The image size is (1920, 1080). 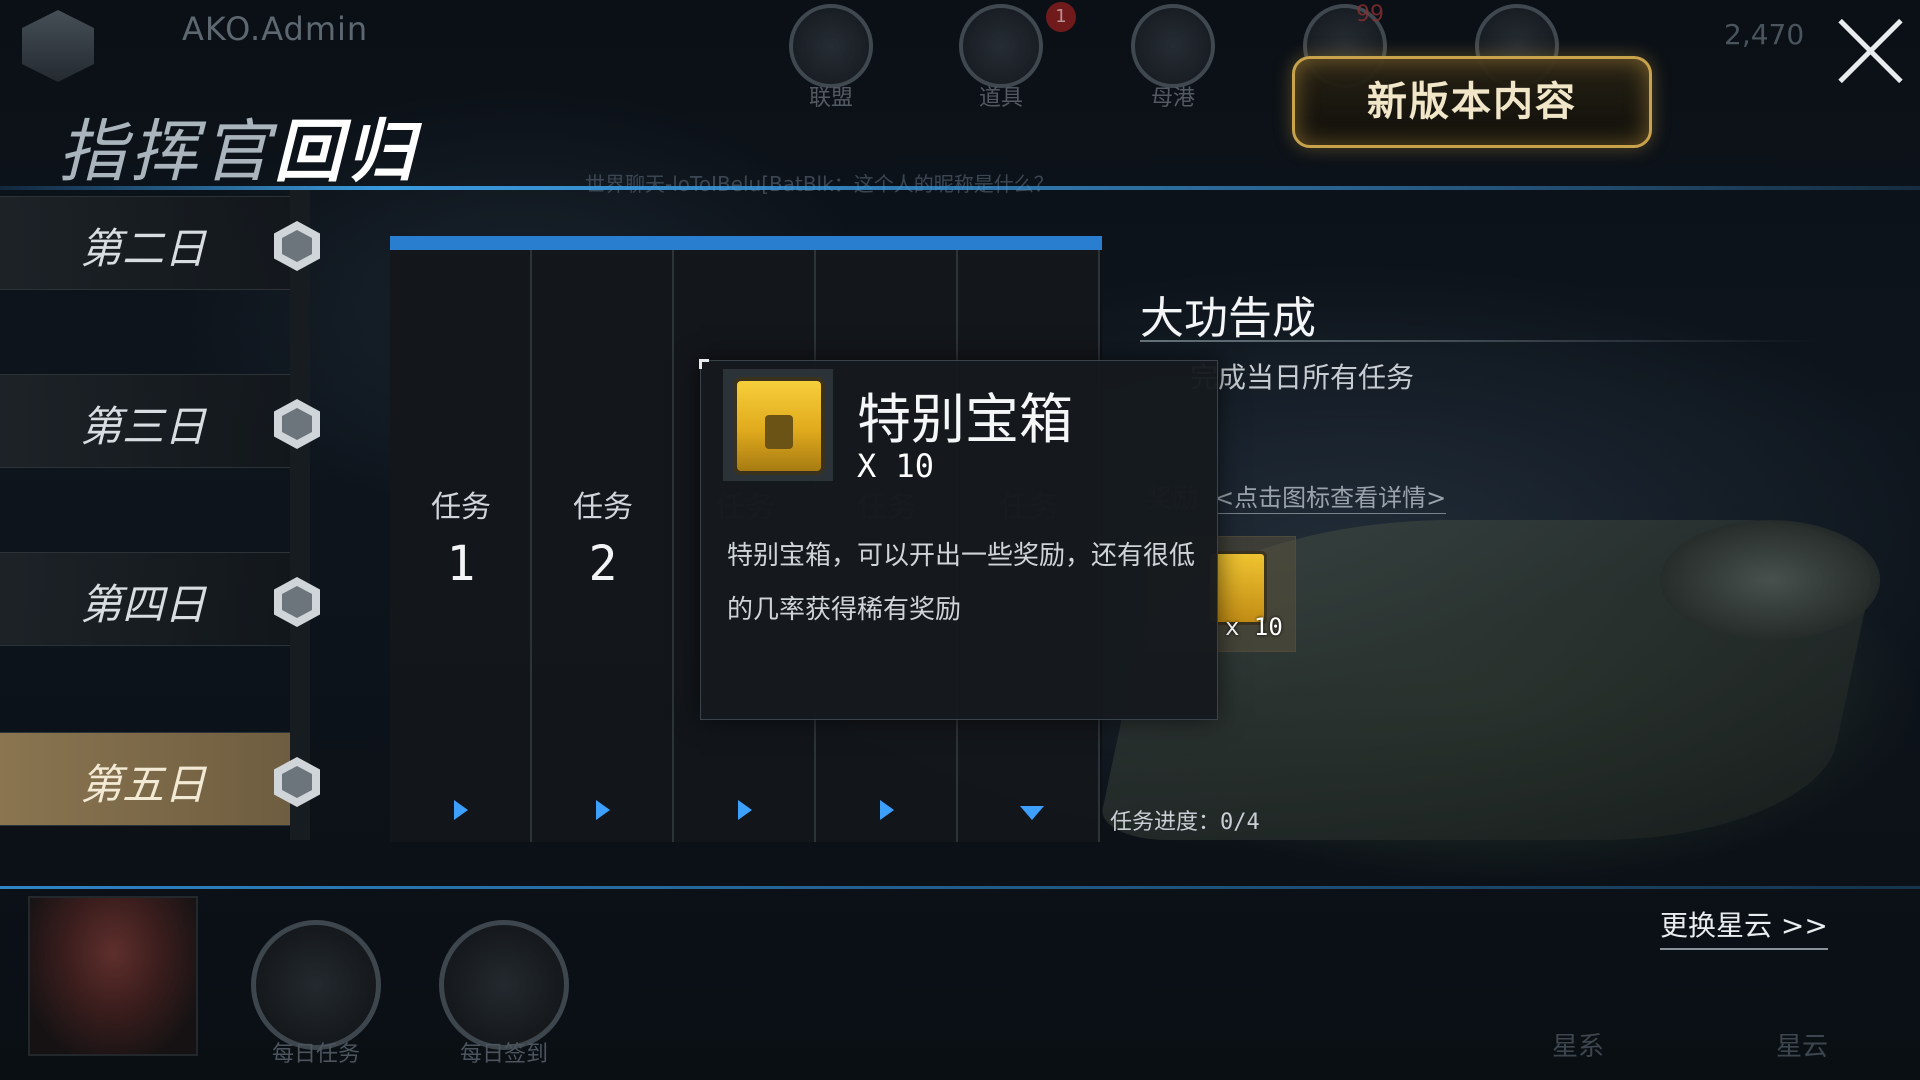 I want to click on triangle-icon, so click(x=316, y=985).